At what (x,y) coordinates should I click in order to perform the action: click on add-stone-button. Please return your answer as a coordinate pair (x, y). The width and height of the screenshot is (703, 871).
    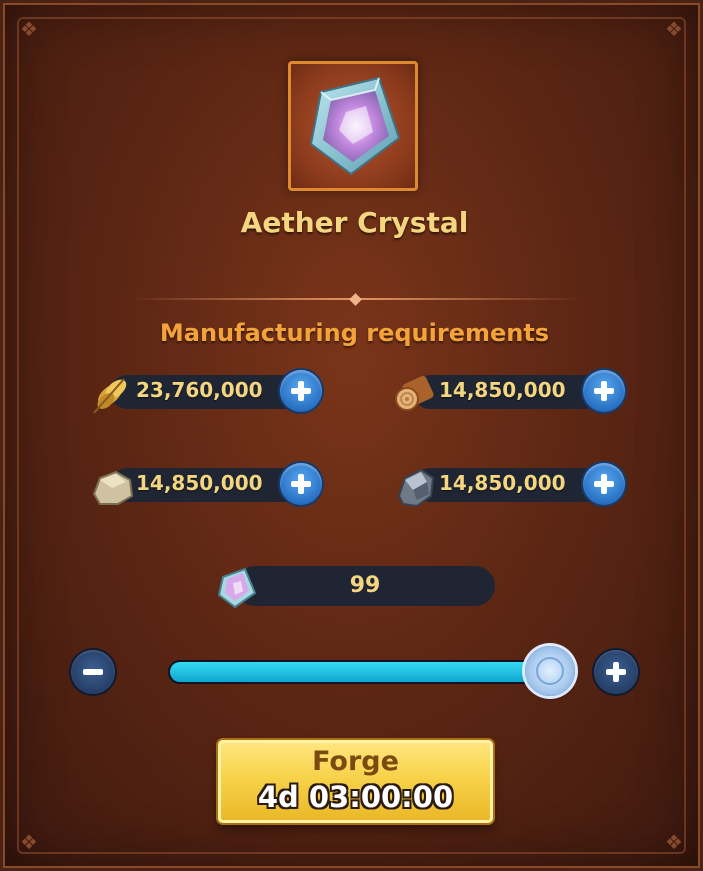
    Looking at the image, I should click on (301, 484).